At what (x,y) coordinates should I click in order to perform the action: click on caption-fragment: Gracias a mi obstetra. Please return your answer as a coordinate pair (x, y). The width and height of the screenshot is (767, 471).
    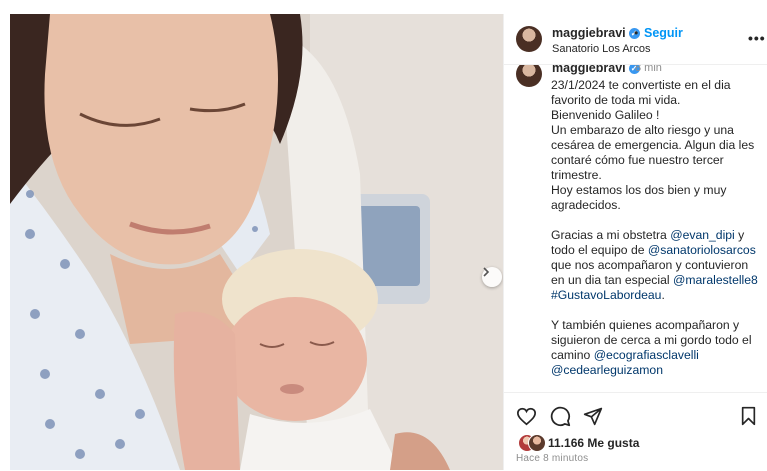
    Looking at the image, I should click on (611, 235).